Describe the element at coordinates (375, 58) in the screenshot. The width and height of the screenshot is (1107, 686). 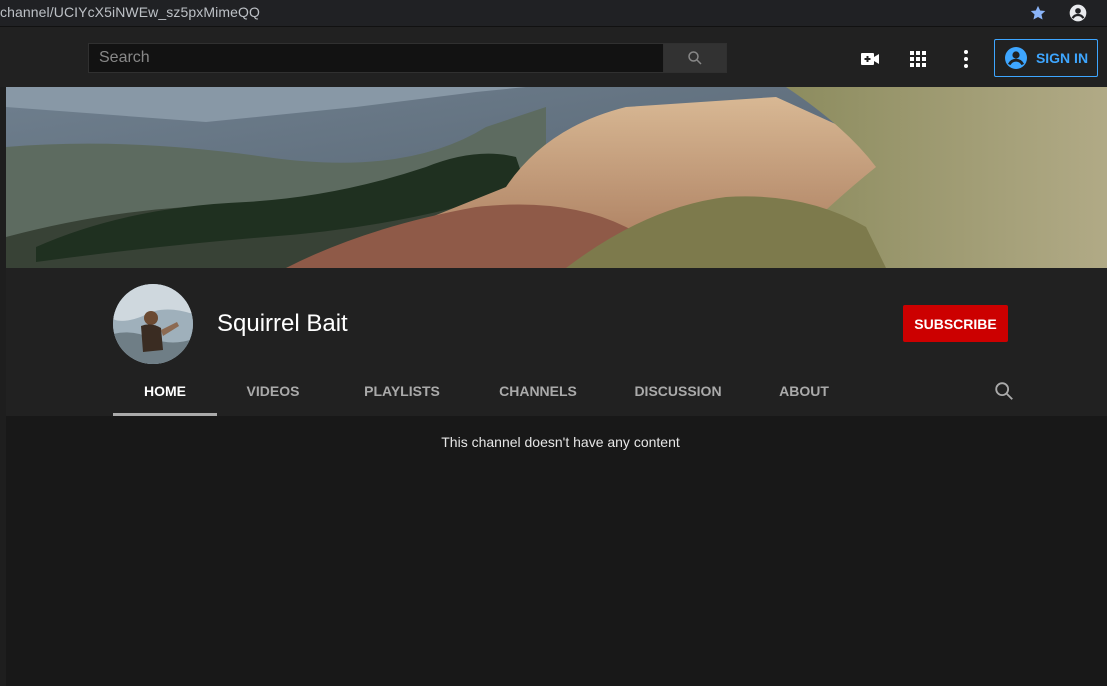
I see `search-input` at that location.